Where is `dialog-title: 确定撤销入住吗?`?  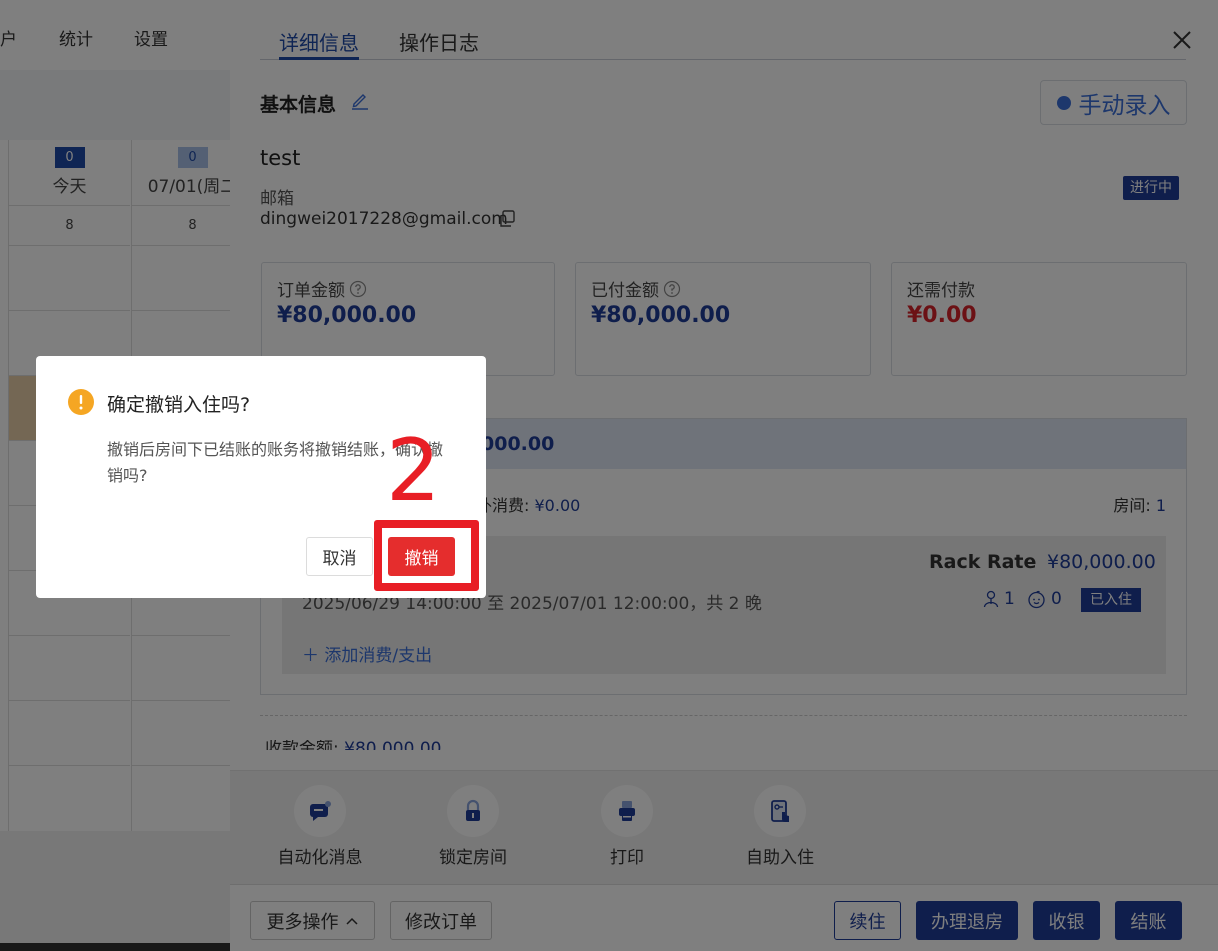
dialog-title: 确定撤销入住吗? is located at coordinates (179, 405).